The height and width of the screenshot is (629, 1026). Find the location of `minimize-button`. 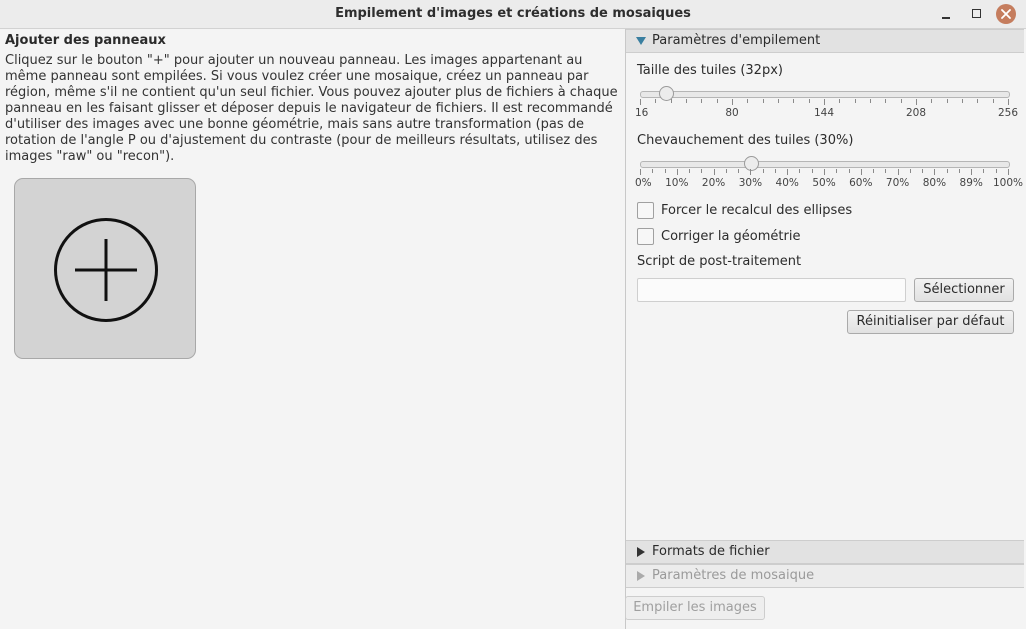

minimize-button is located at coordinates (946, 14).